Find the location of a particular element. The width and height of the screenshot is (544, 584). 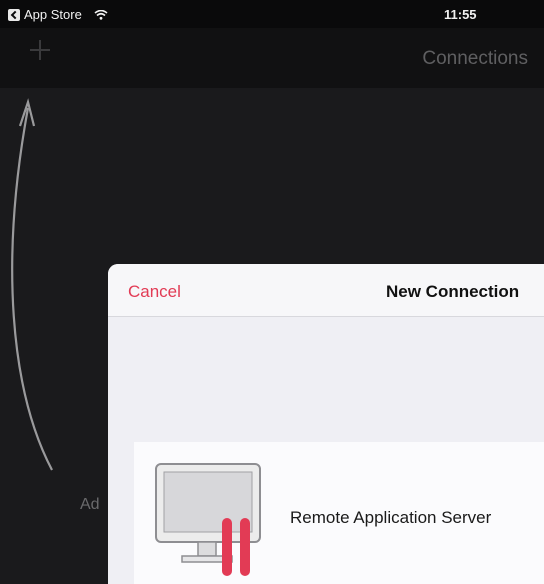

add-hint-text: Ad is located at coordinates (90, 504).